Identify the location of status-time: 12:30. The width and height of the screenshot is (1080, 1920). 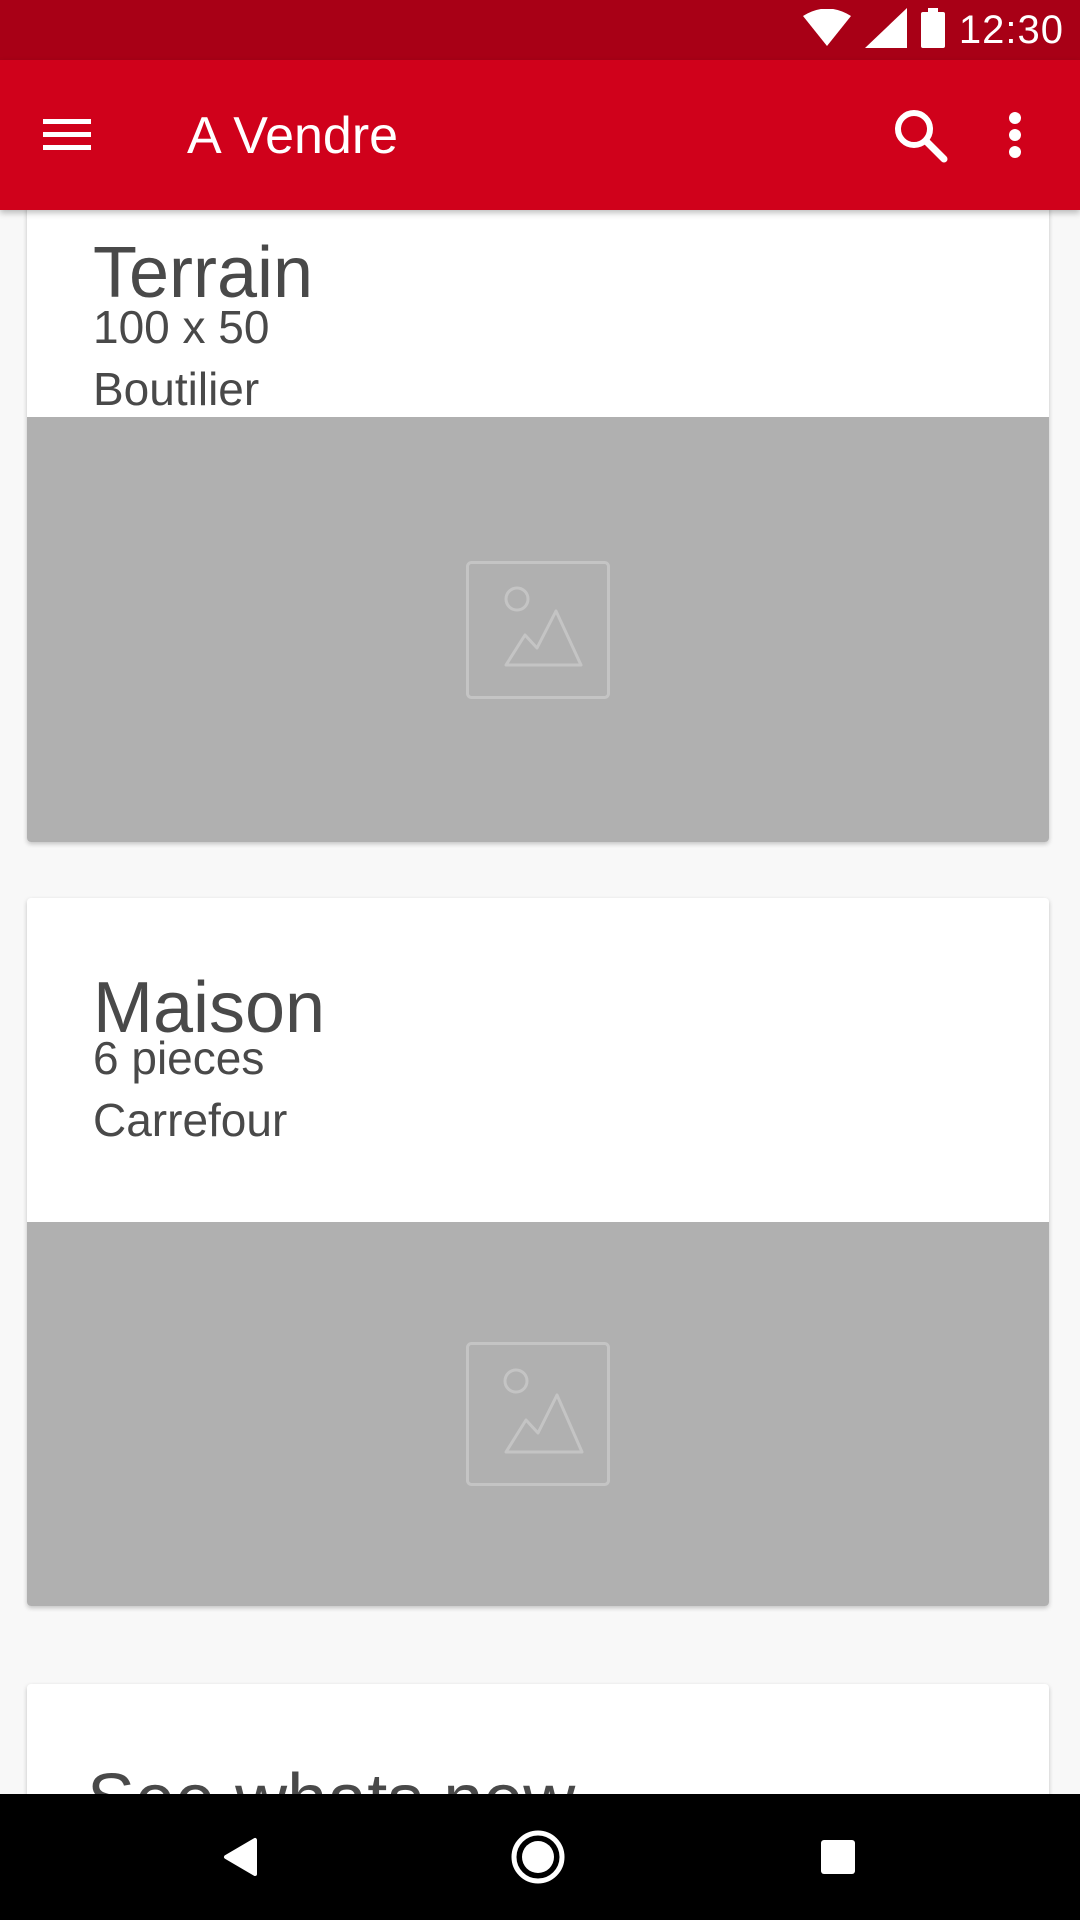
(1011, 29).